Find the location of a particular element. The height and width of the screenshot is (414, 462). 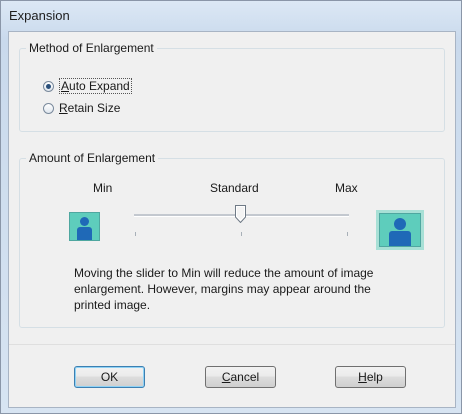

cancel-button: Cancel is located at coordinates (240, 377).